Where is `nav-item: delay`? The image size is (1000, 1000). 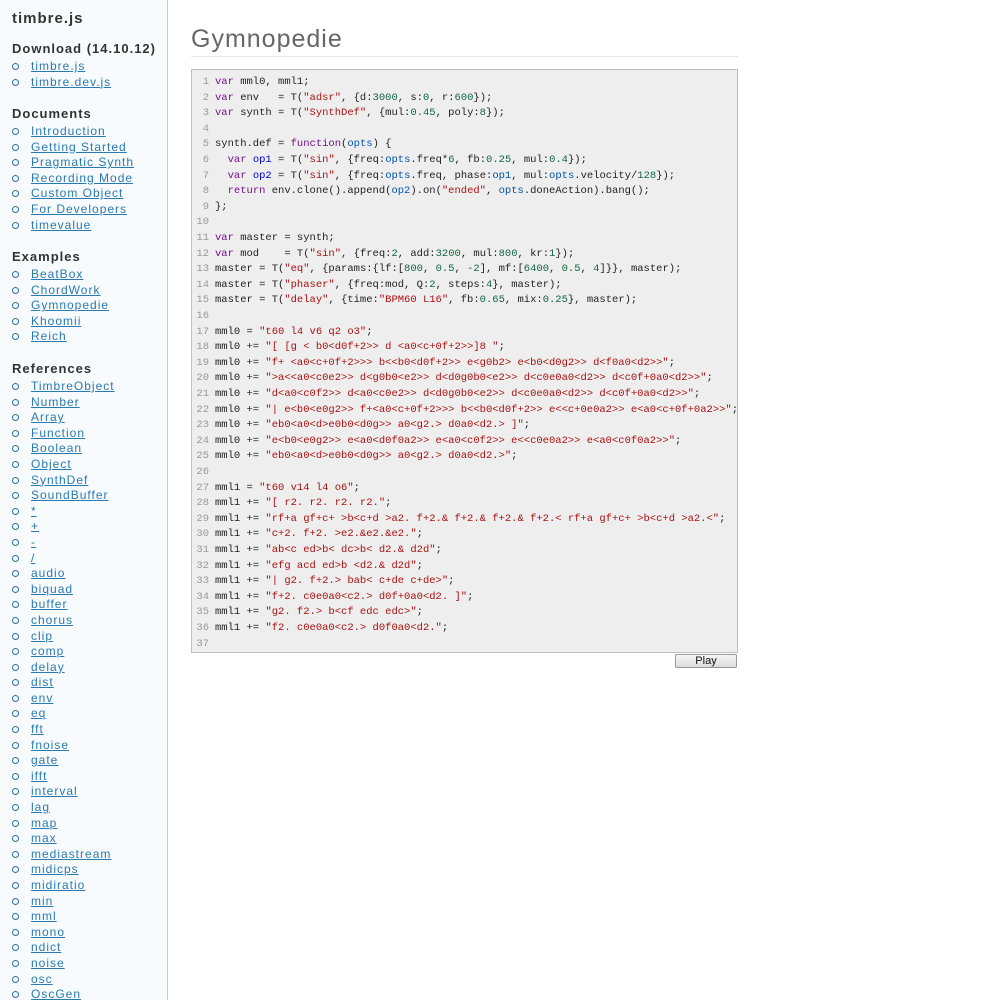 nav-item: delay is located at coordinates (83, 668).